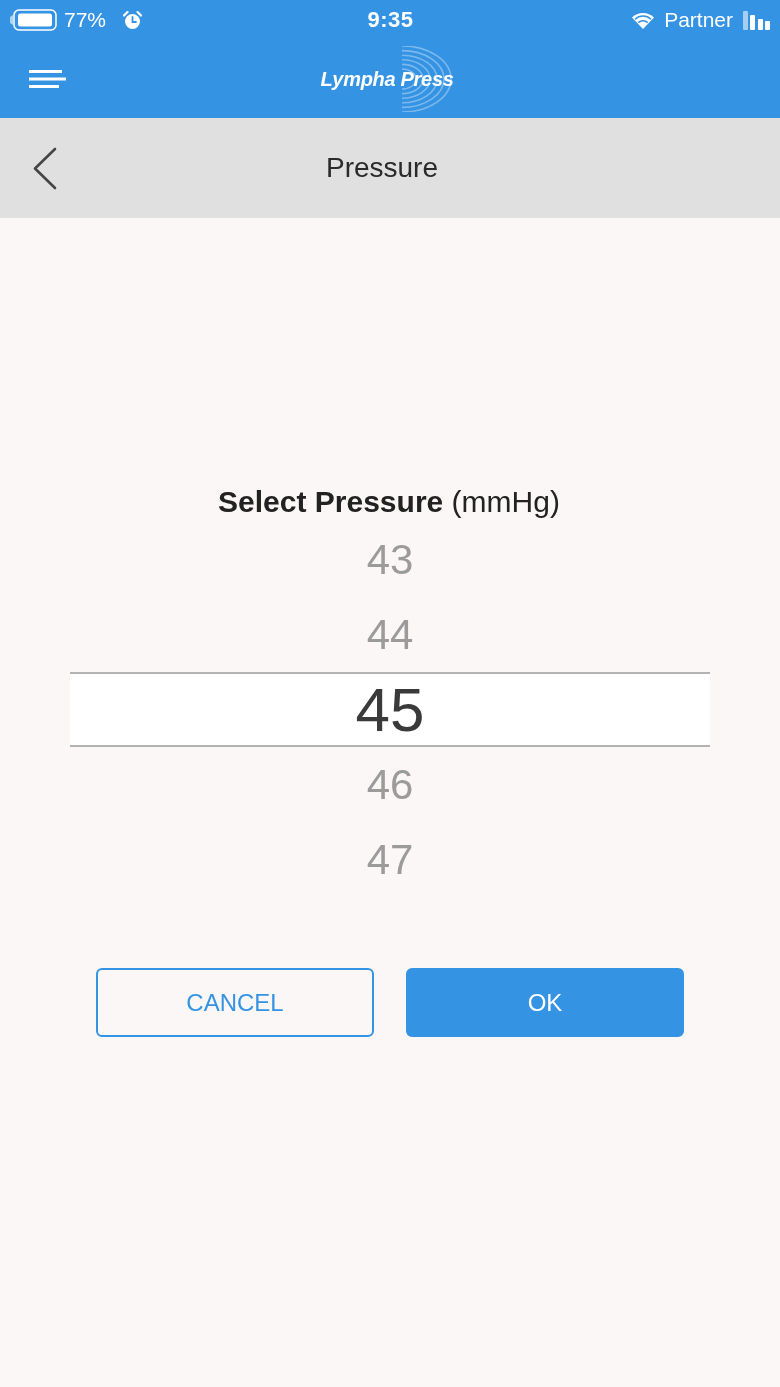  I want to click on picker-option: 45, so click(390, 709).